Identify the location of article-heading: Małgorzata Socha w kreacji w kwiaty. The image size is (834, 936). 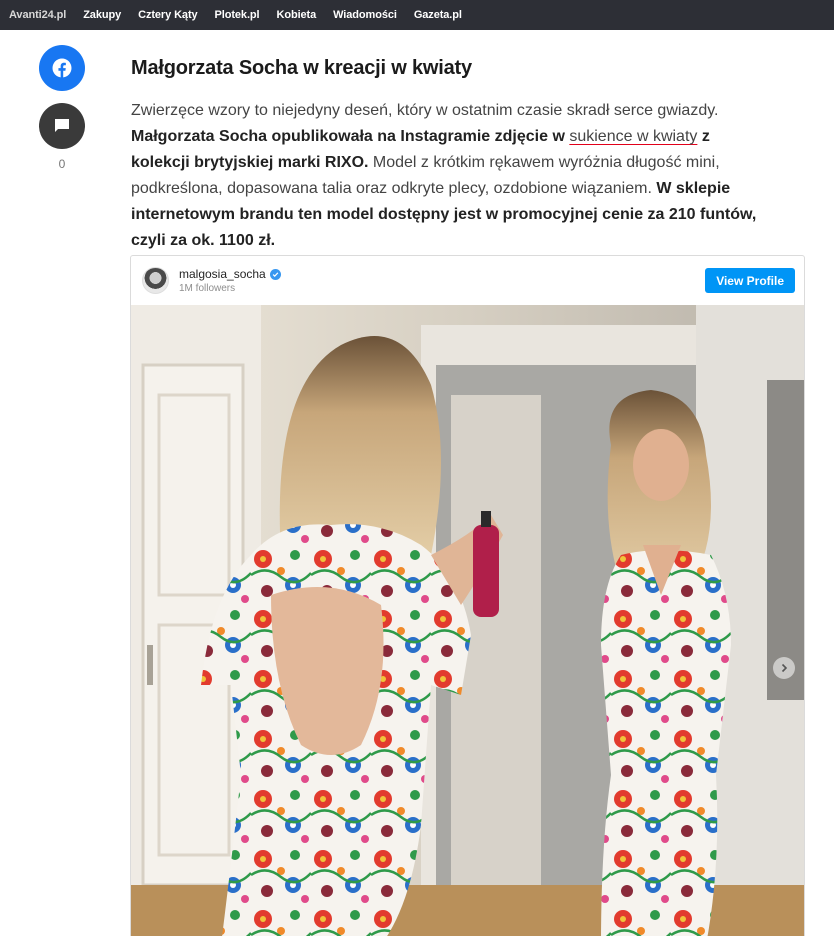
(301, 68).